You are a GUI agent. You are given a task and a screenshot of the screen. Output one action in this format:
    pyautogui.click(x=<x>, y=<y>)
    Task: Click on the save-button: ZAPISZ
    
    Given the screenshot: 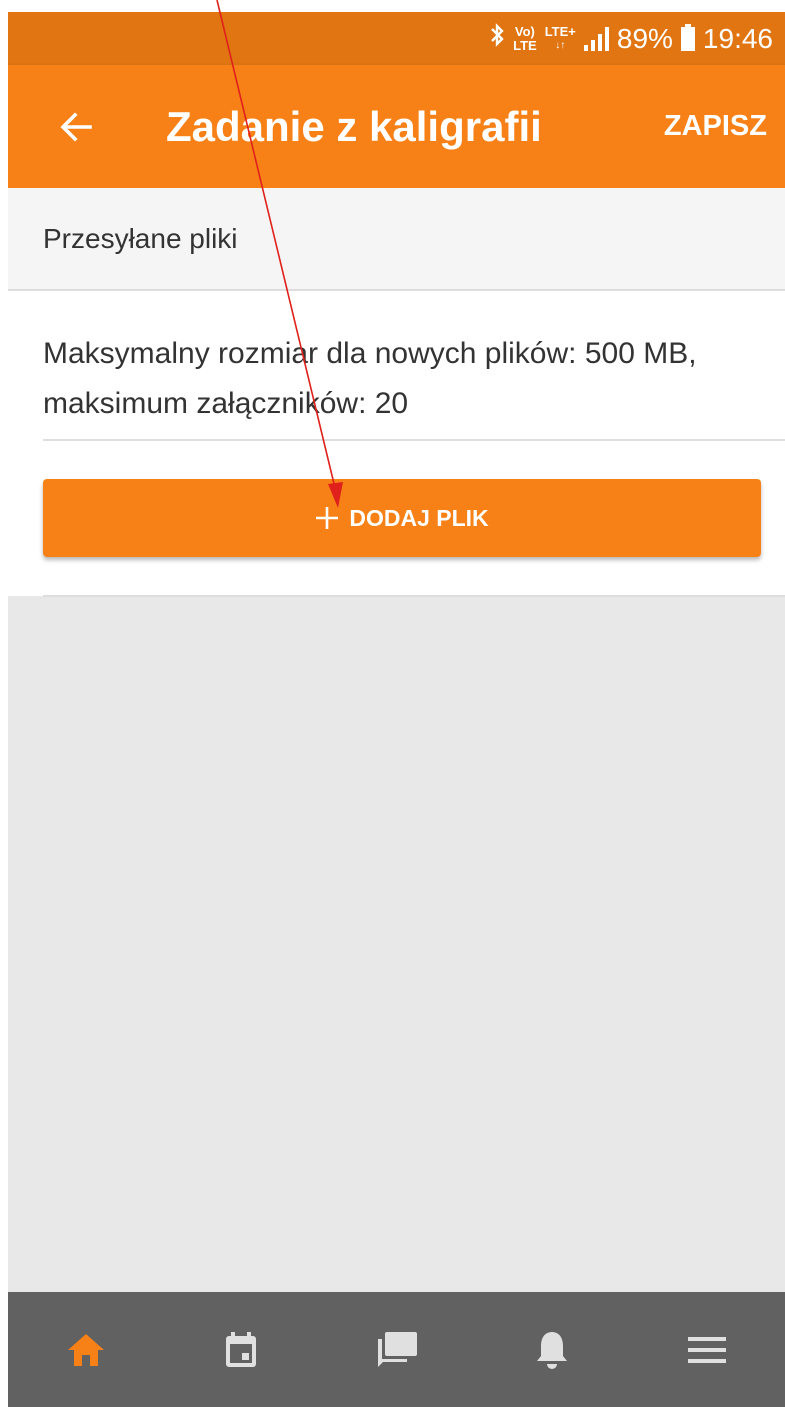 What is the action you would take?
    pyautogui.click(x=715, y=126)
    